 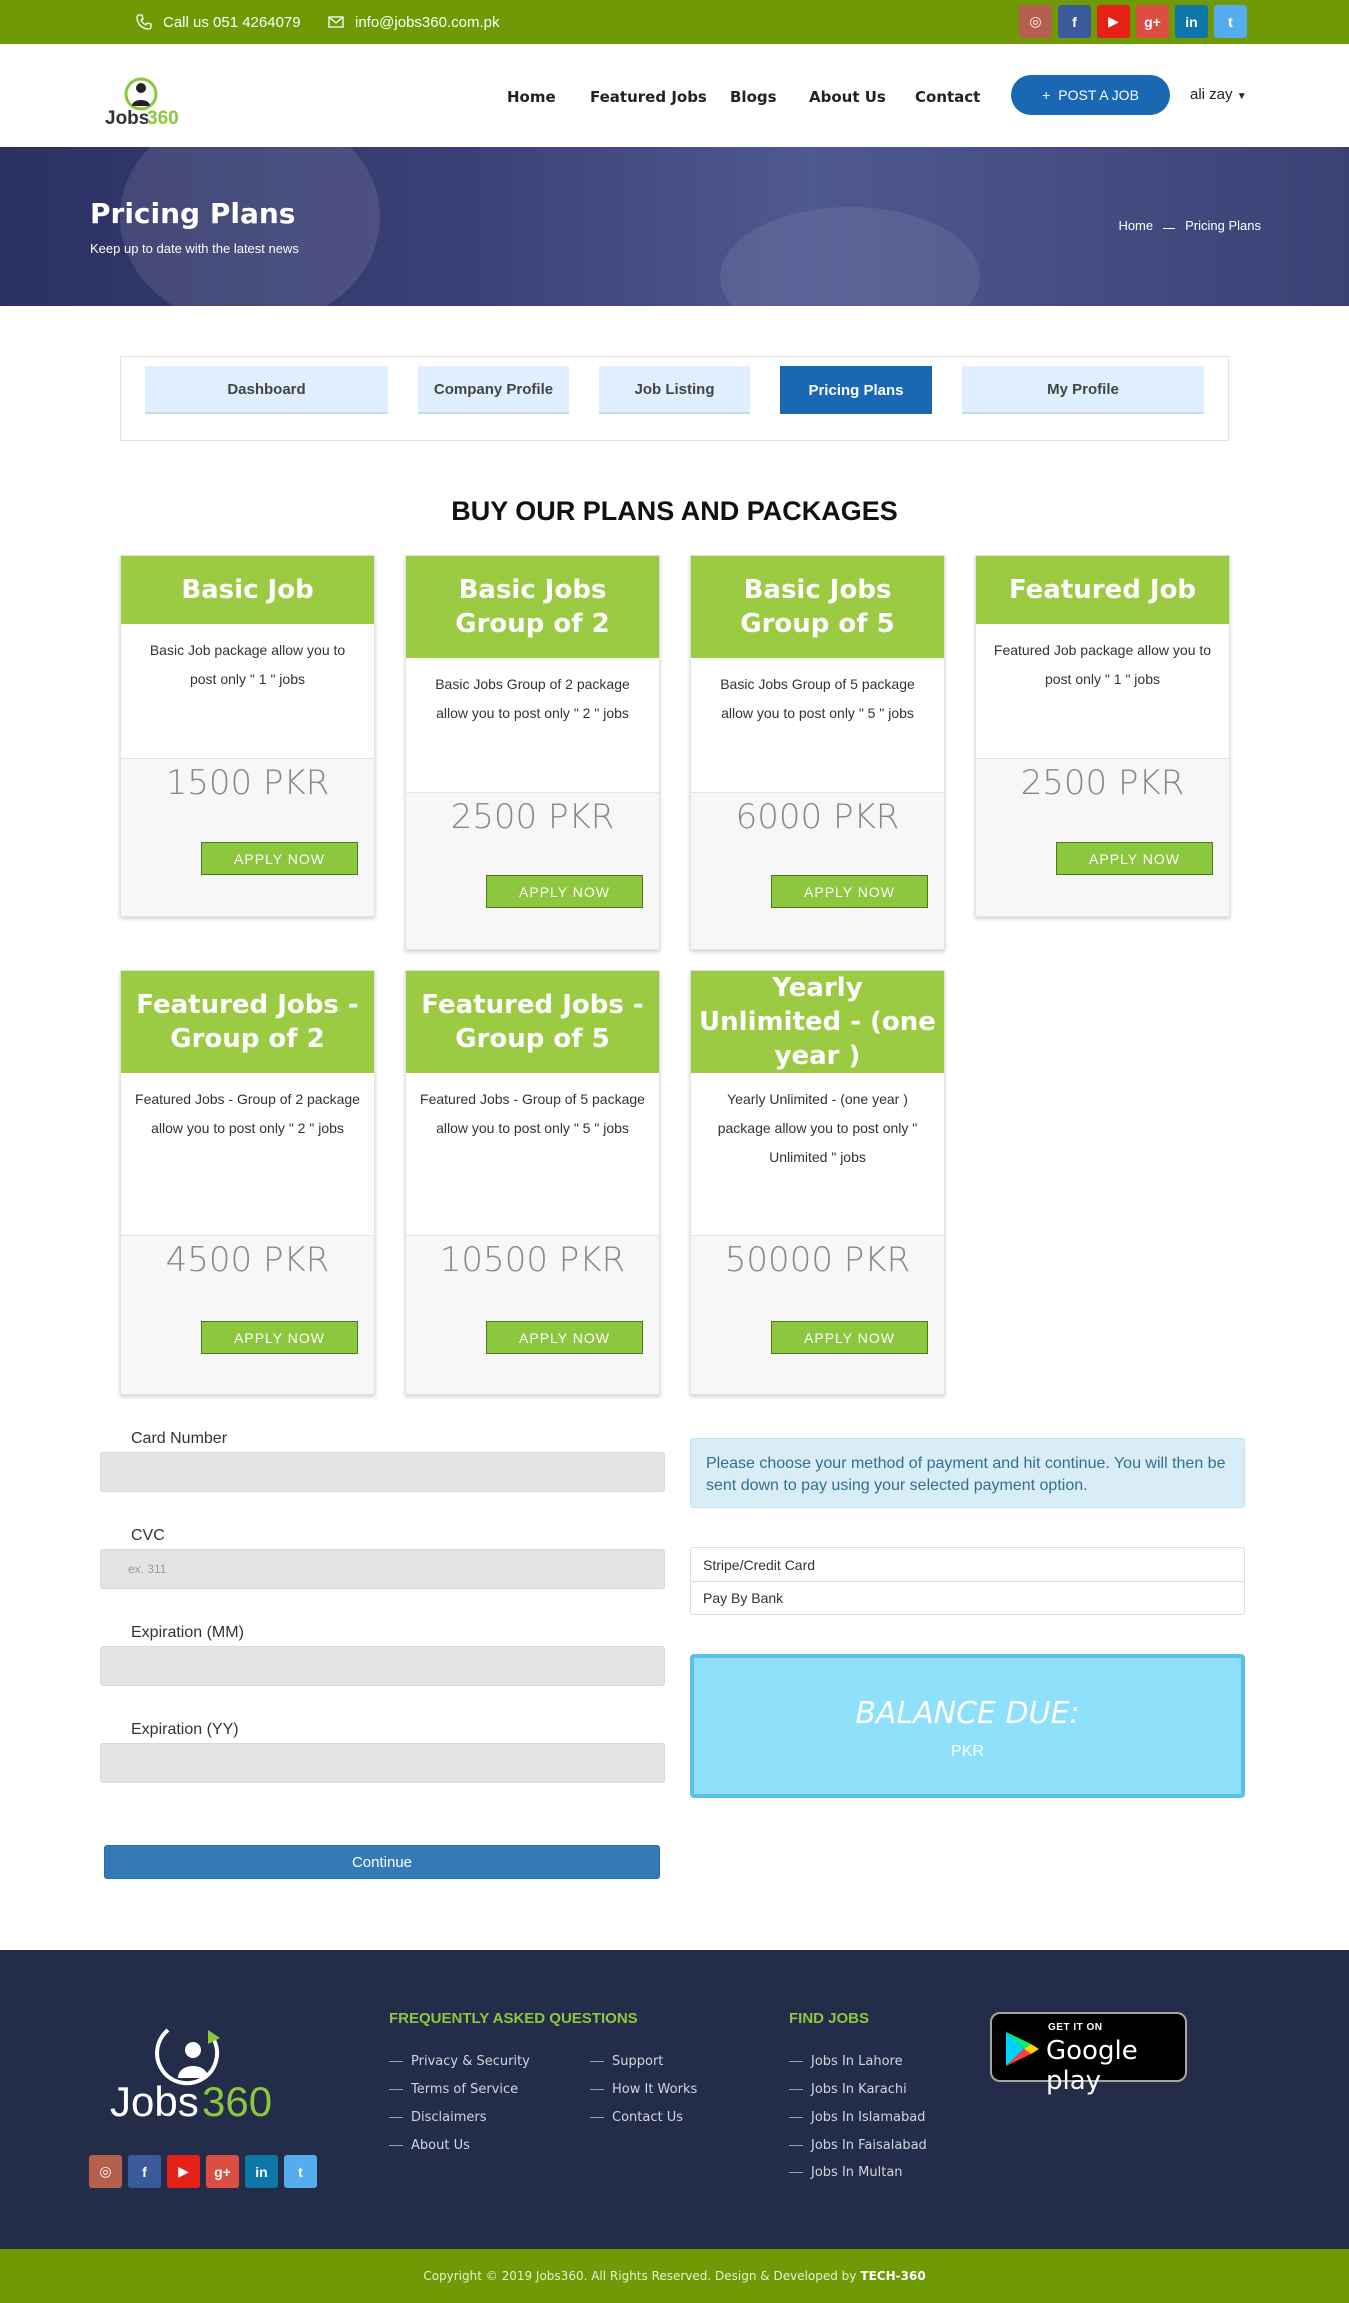 I want to click on breadcrumb: Home Pricing Plans, so click(x=1189, y=225).